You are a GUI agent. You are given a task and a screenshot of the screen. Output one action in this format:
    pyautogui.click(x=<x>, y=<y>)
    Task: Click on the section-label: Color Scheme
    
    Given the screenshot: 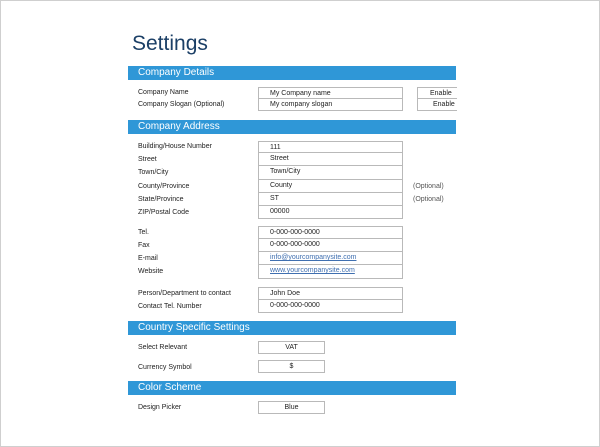 What is the action you would take?
    pyautogui.click(x=170, y=387)
    